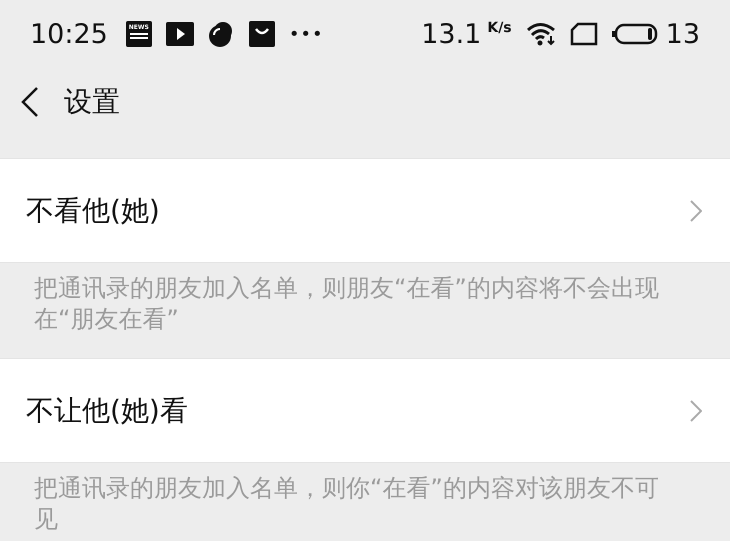 The height and width of the screenshot is (541, 730). What do you see at coordinates (541, 34) in the screenshot?
I see `wifi-icon` at bounding box center [541, 34].